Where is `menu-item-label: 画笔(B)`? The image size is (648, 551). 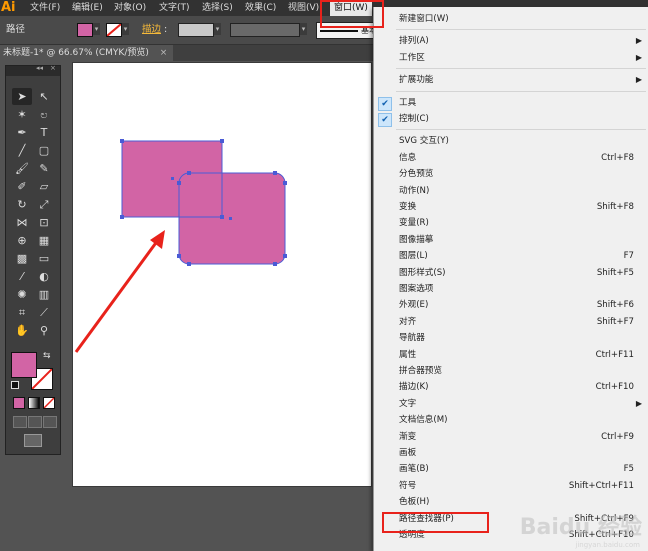
menu-item-label: 画笔(B) is located at coordinates (414, 469).